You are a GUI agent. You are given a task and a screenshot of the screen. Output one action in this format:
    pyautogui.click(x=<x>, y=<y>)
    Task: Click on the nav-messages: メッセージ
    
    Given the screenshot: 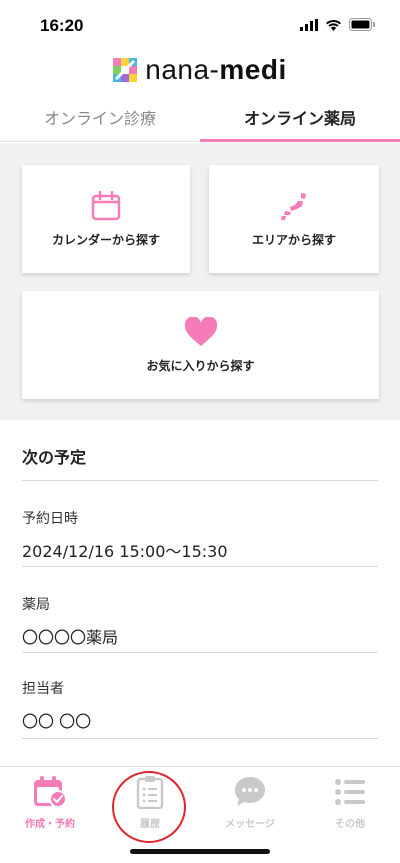 What is the action you would take?
    pyautogui.click(x=250, y=810)
    